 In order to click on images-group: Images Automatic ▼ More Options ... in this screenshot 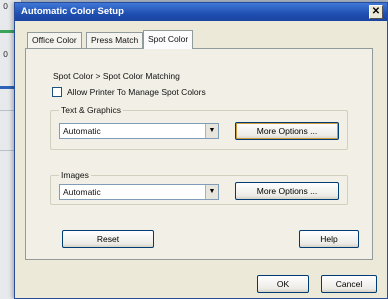, I will do `click(199, 187)`.